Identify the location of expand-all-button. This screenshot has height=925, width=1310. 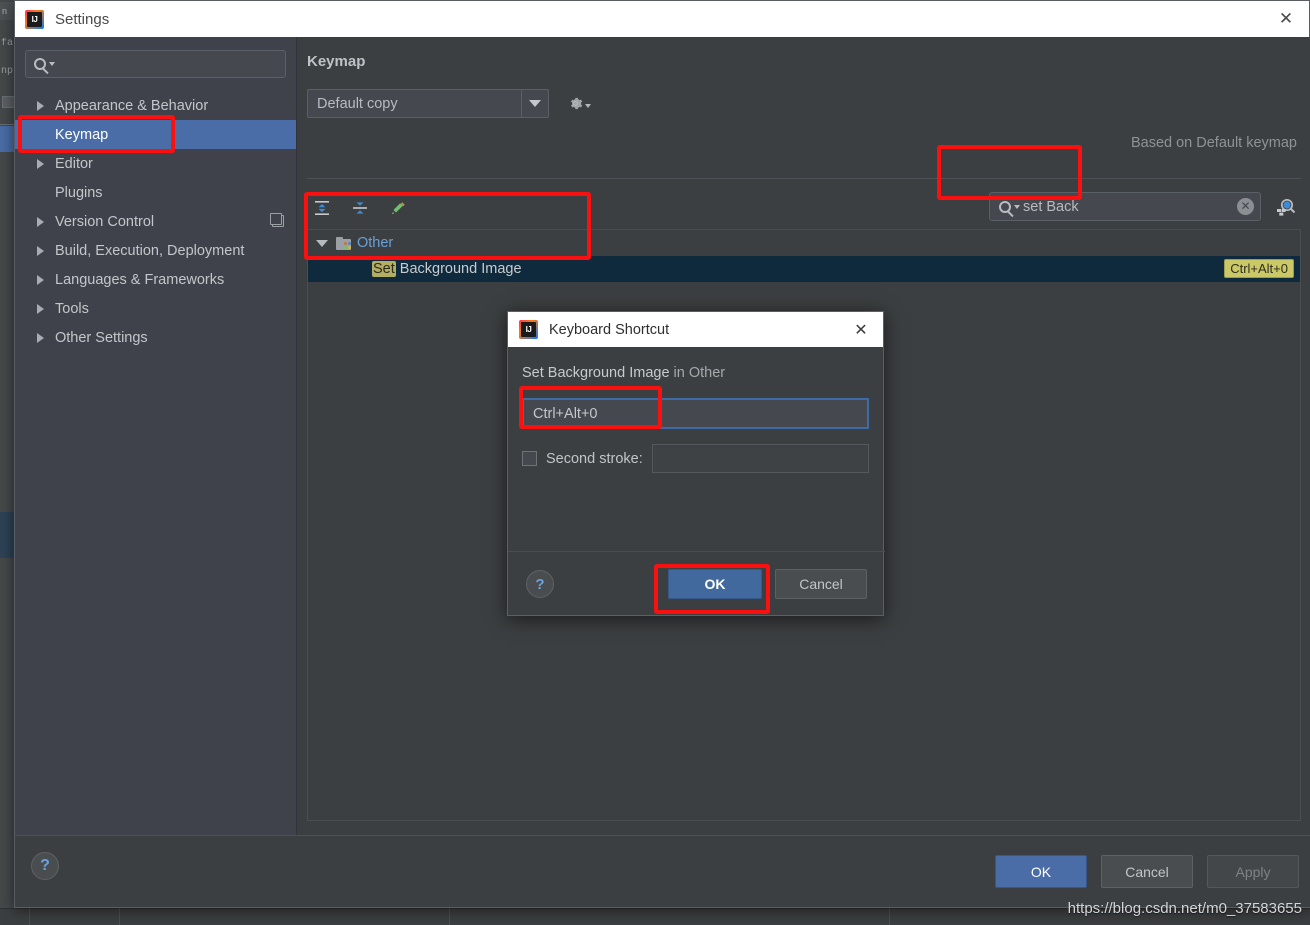
(322, 208).